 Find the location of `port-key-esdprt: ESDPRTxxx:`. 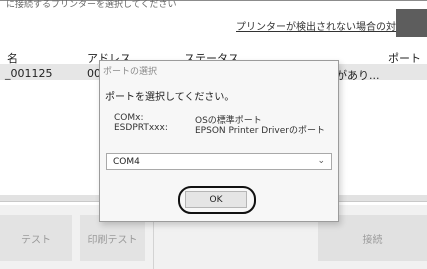

port-key-esdprt: ESDPRTxxx: is located at coordinates (141, 128).